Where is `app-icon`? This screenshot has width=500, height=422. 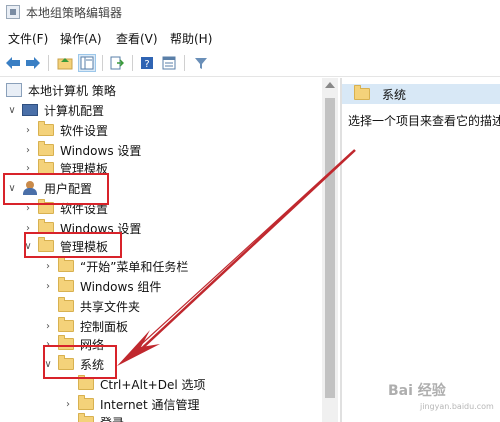 app-icon is located at coordinates (13, 12).